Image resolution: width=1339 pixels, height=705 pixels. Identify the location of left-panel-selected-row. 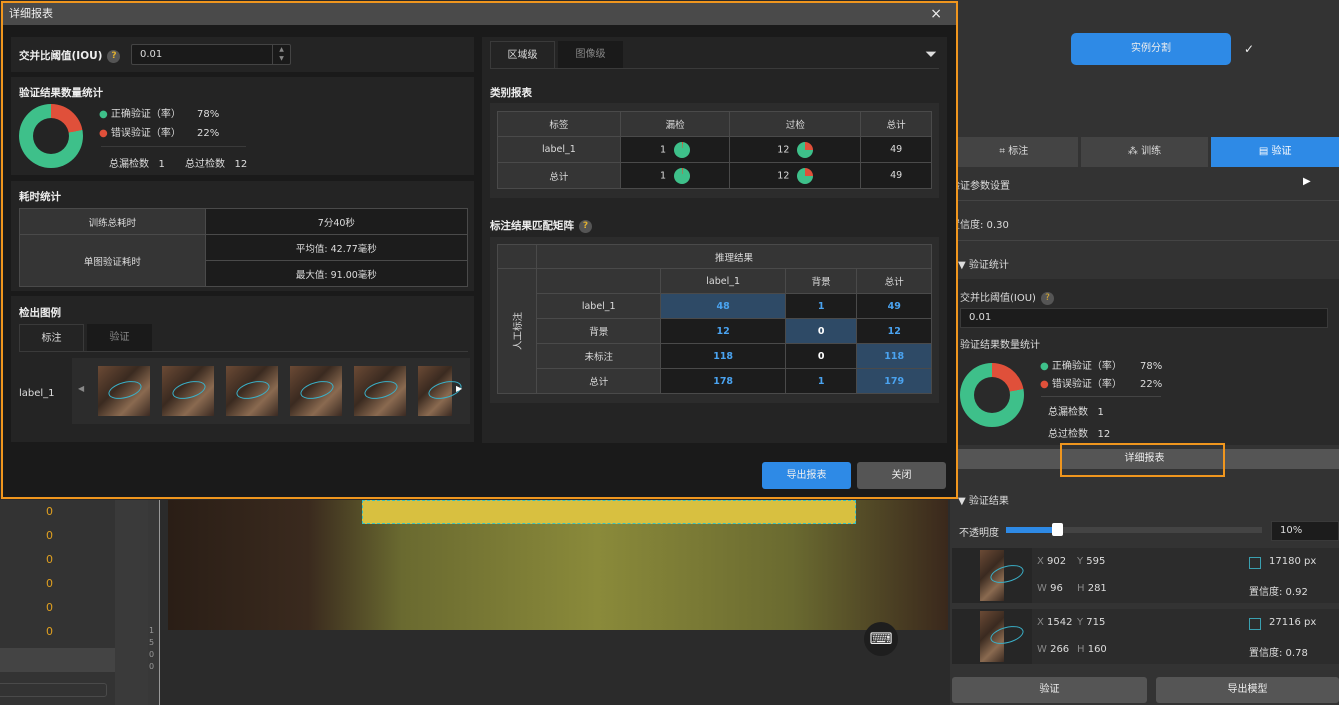
(57, 660).